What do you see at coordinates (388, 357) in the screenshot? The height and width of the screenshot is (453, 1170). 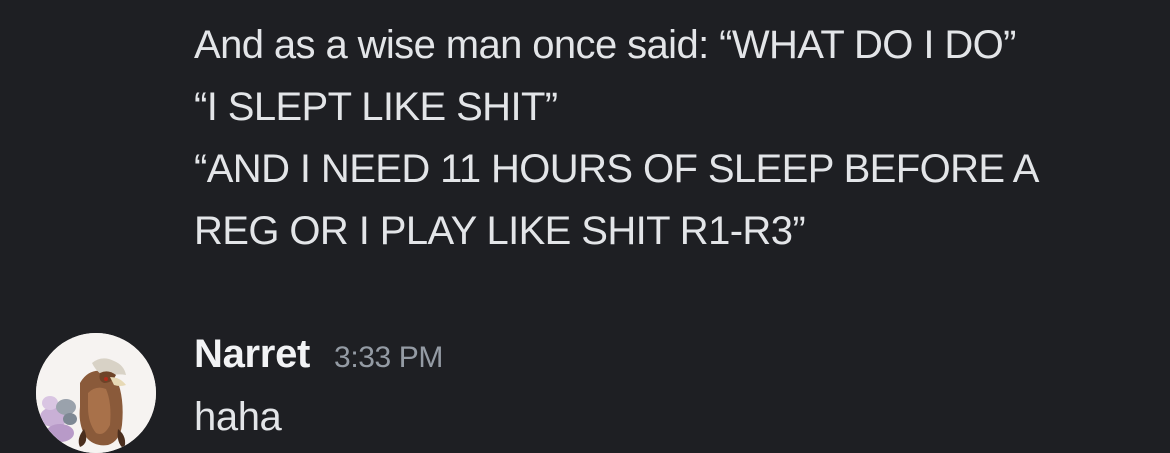 I see `timestamp: 3:33 PM` at bounding box center [388, 357].